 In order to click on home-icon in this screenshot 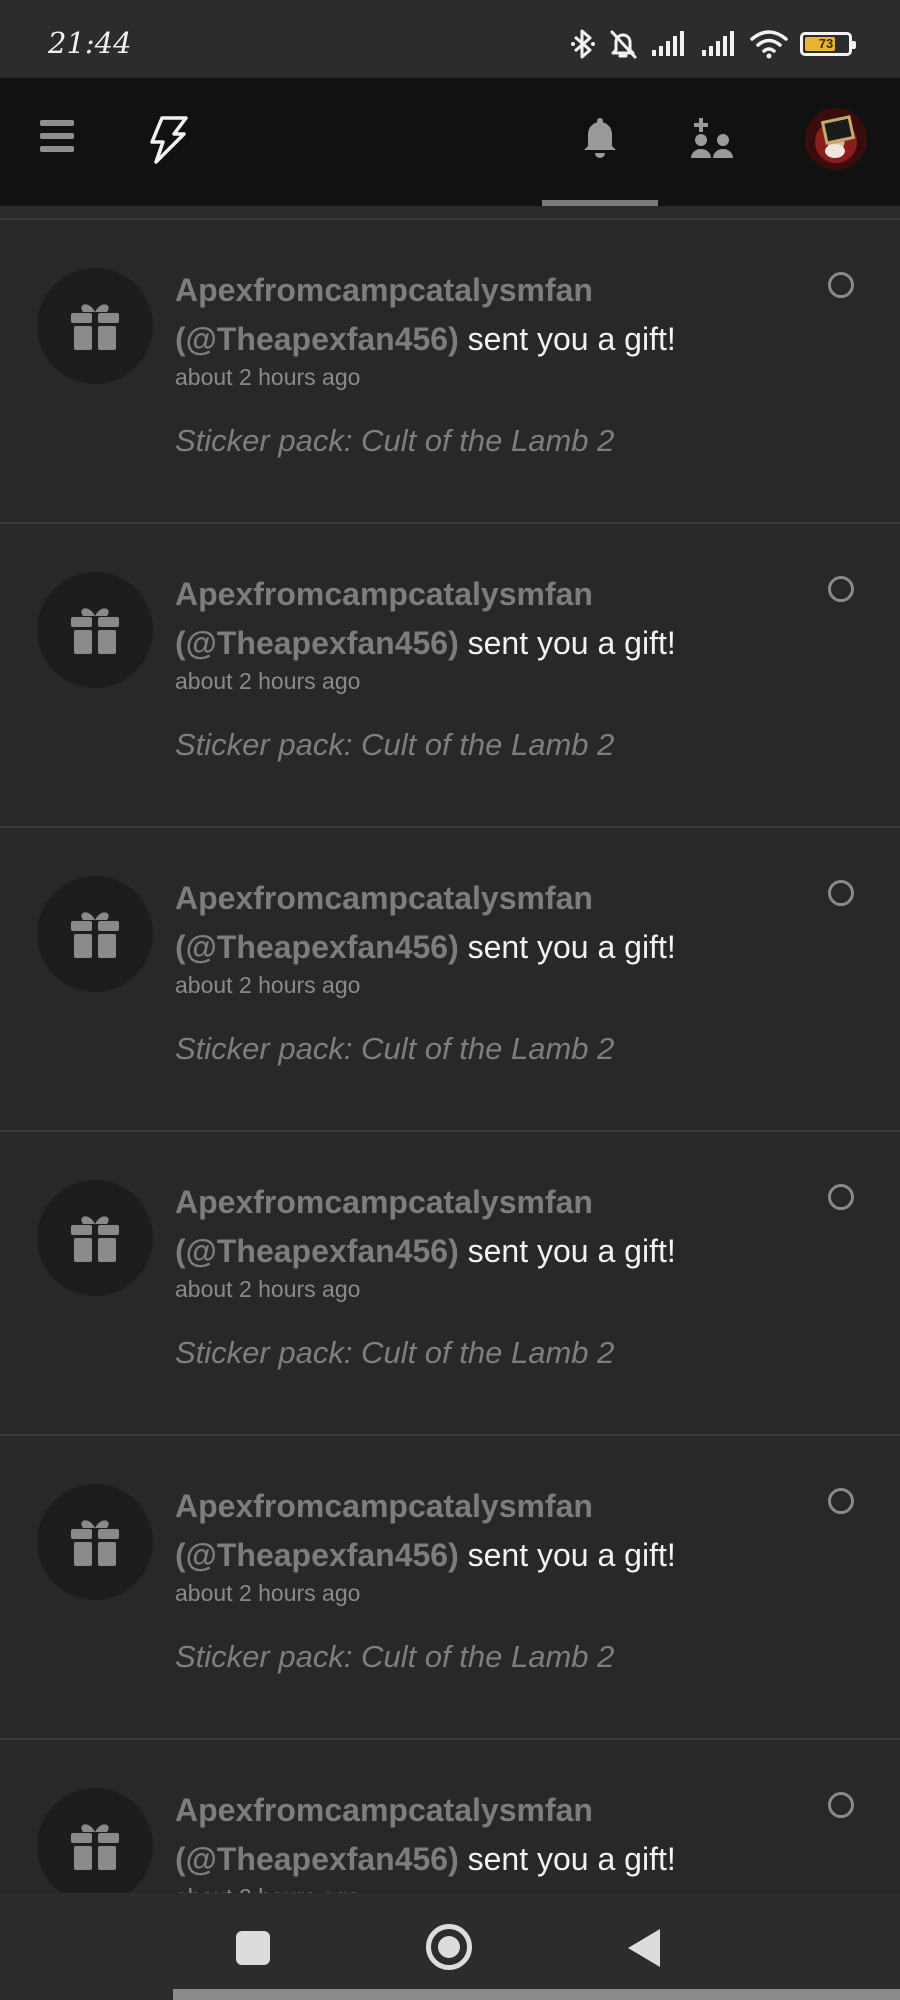, I will do `click(449, 1947)`.